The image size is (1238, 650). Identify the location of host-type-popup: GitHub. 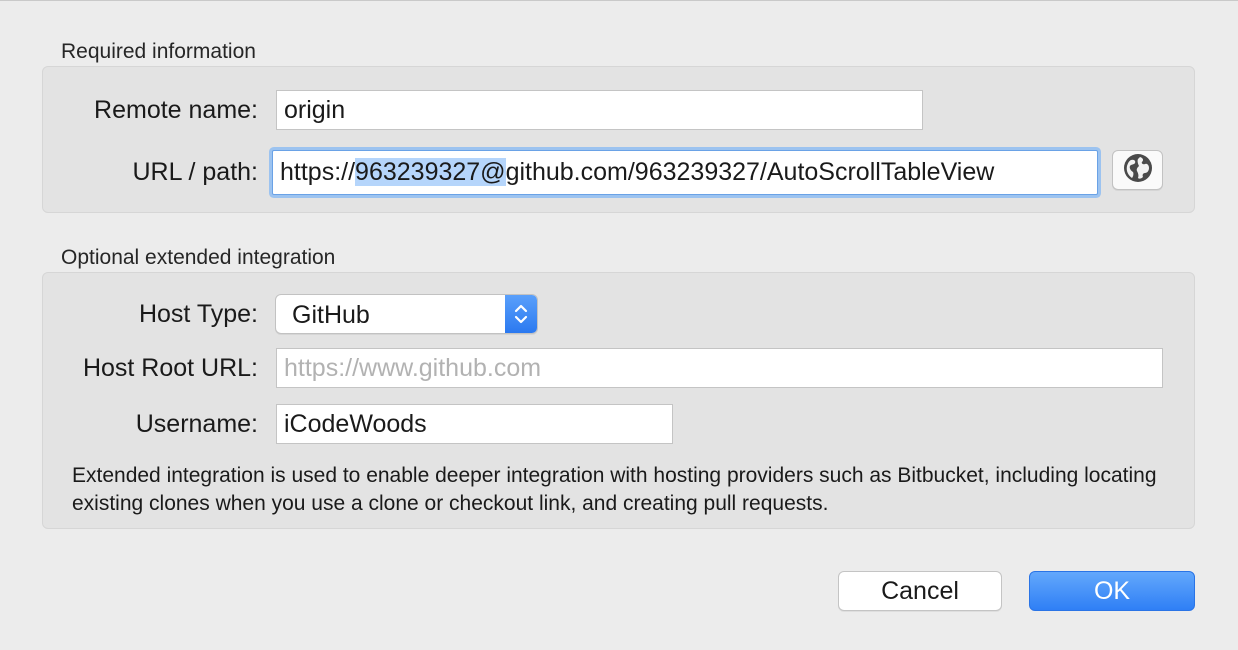
(406, 314).